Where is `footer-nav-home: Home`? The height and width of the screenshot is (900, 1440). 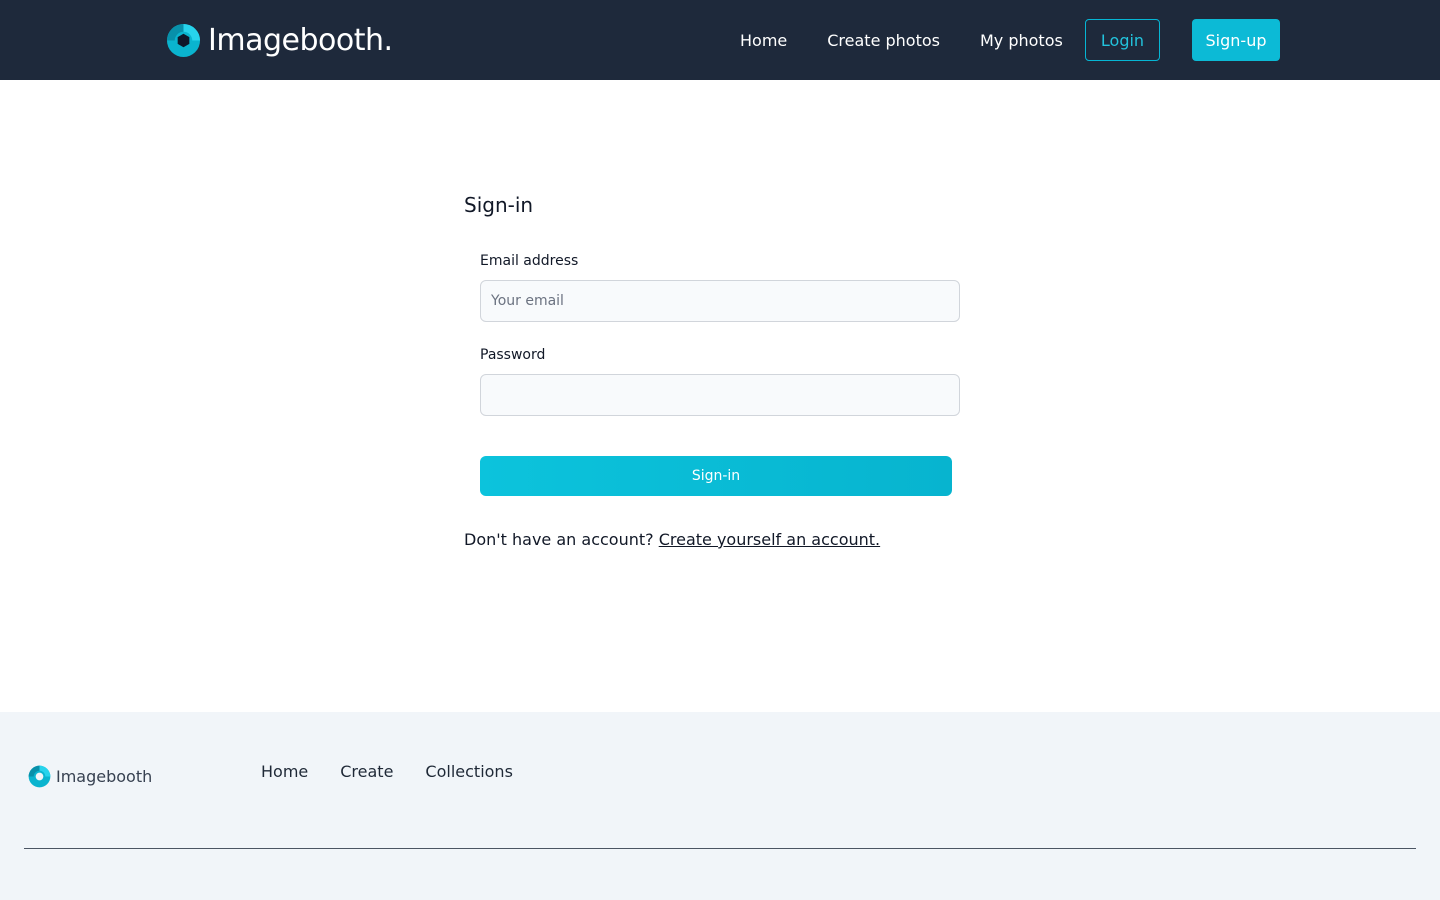 footer-nav-home: Home is located at coordinates (284, 771).